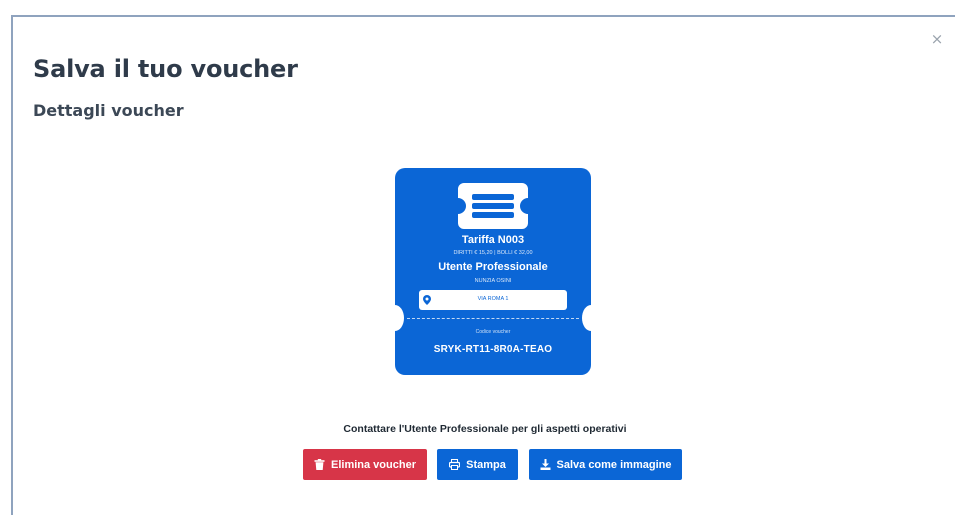  Describe the element at coordinates (319, 464) in the screenshot. I see `trash-icon` at that location.